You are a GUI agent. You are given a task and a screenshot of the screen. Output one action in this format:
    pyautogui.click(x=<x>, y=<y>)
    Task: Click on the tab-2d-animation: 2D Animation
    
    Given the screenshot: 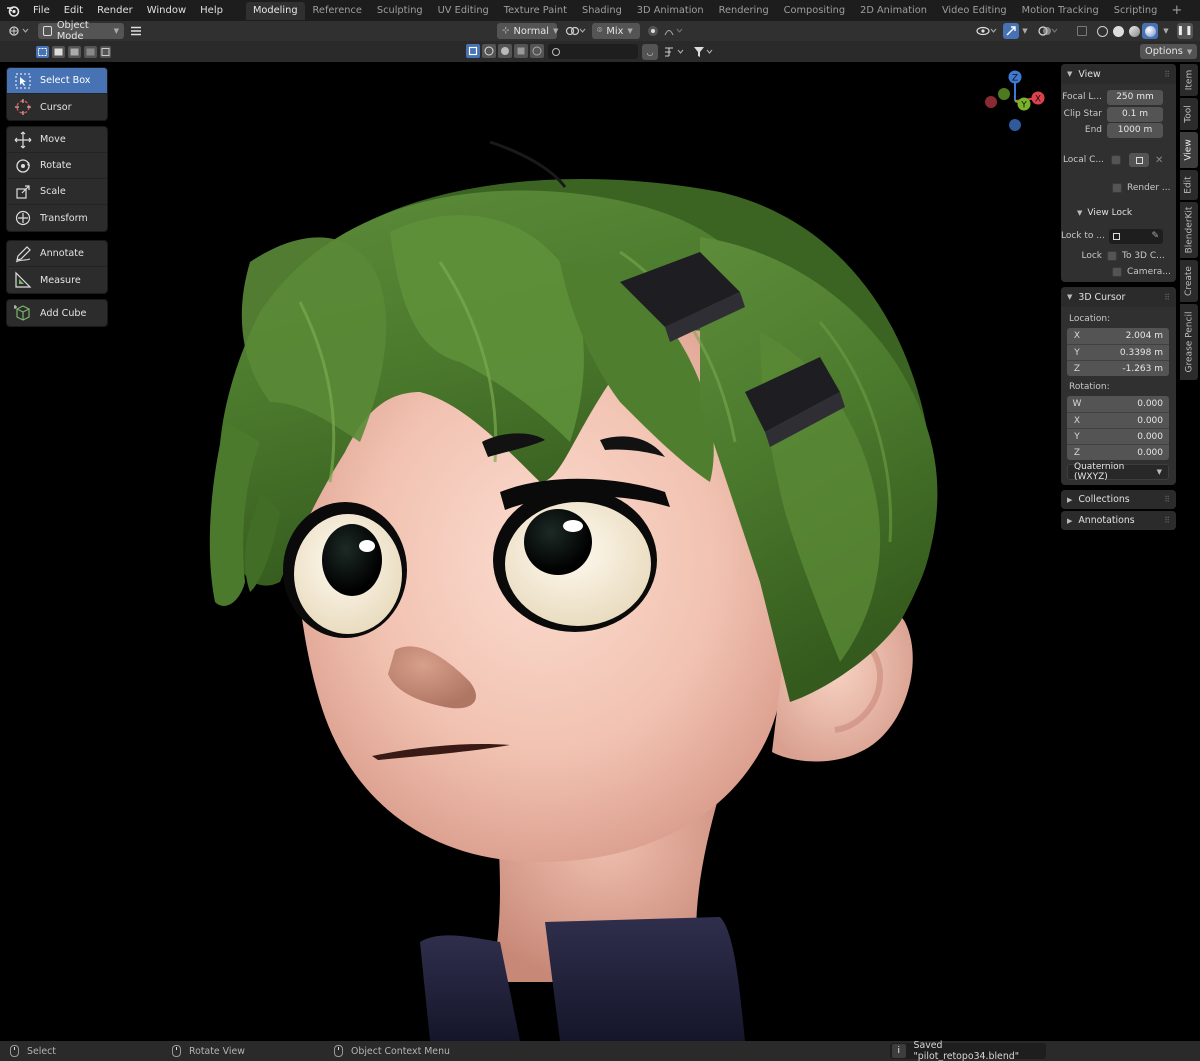 What is the action you would take?
    pyautogui.click(x=893, y=11)
    